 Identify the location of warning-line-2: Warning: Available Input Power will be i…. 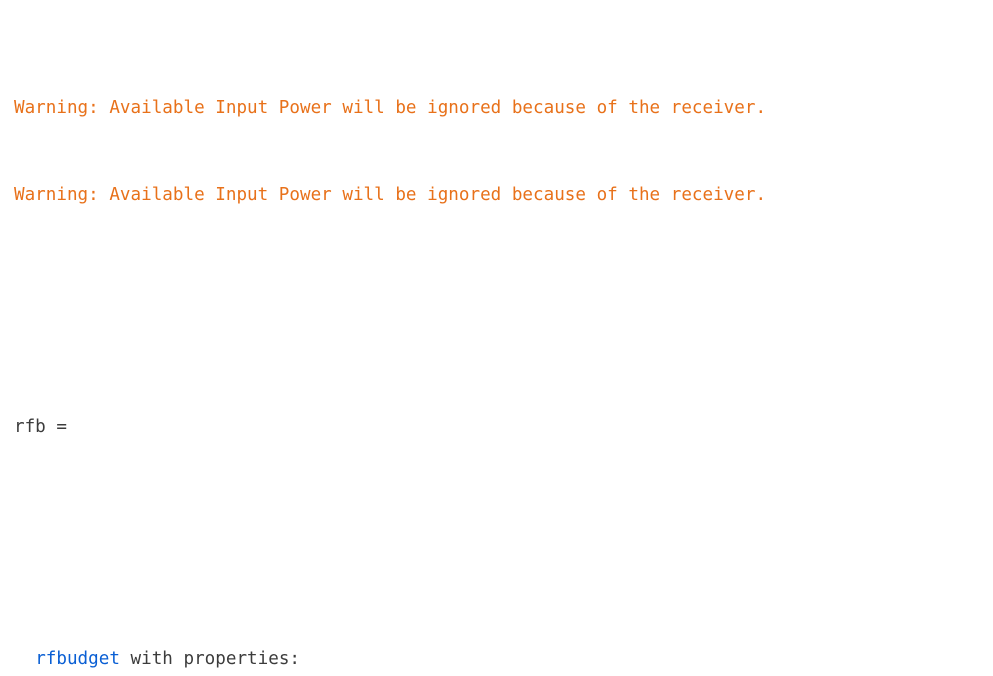
(390, 195).